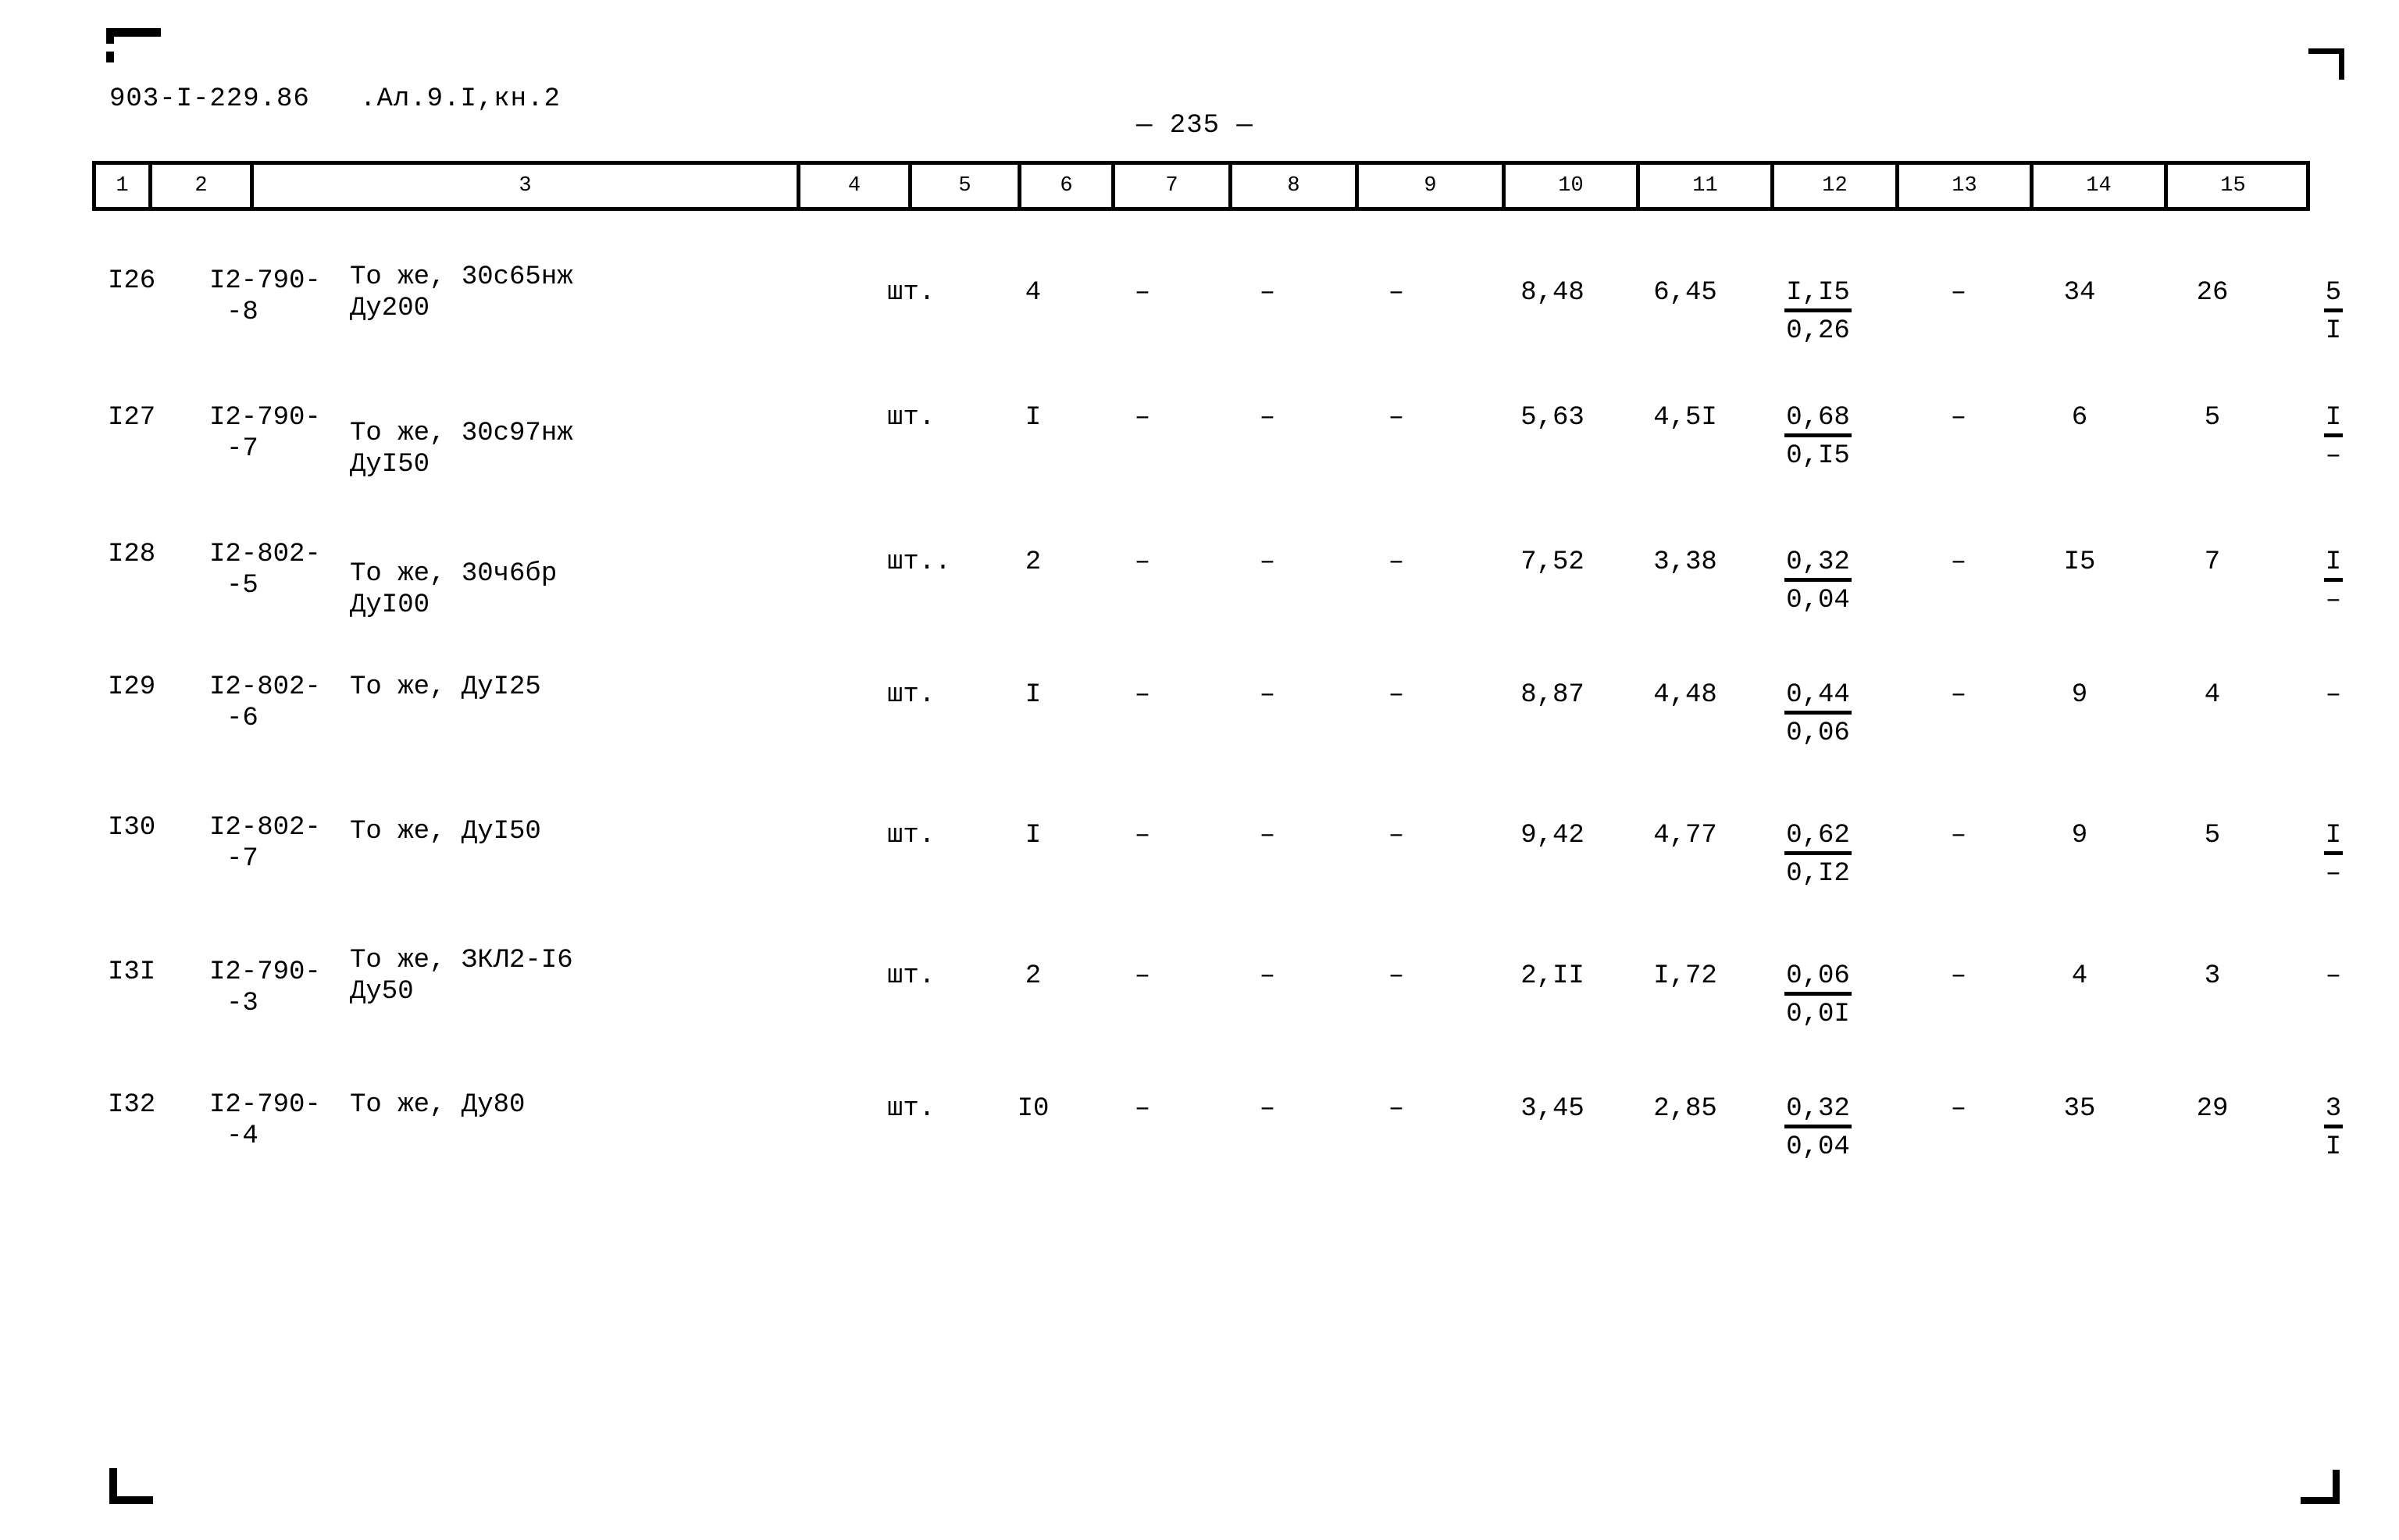 The width and height of the screenshot is (2399, 1540). What do you see at coordinates (1432, 186) in the screenshot?
I see `column-header-9: 9` at bounding box center [1432, 186].